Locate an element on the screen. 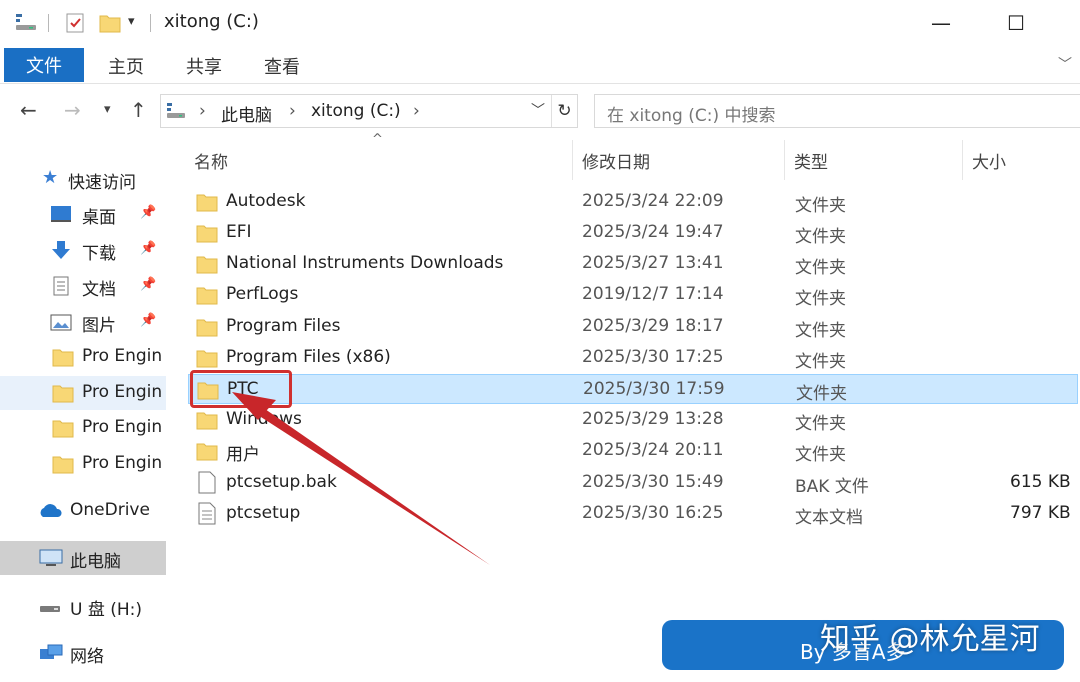 This screenshot has height=682, width=1080. maximize-button: ☐ is located at coordinates (1016, 23).